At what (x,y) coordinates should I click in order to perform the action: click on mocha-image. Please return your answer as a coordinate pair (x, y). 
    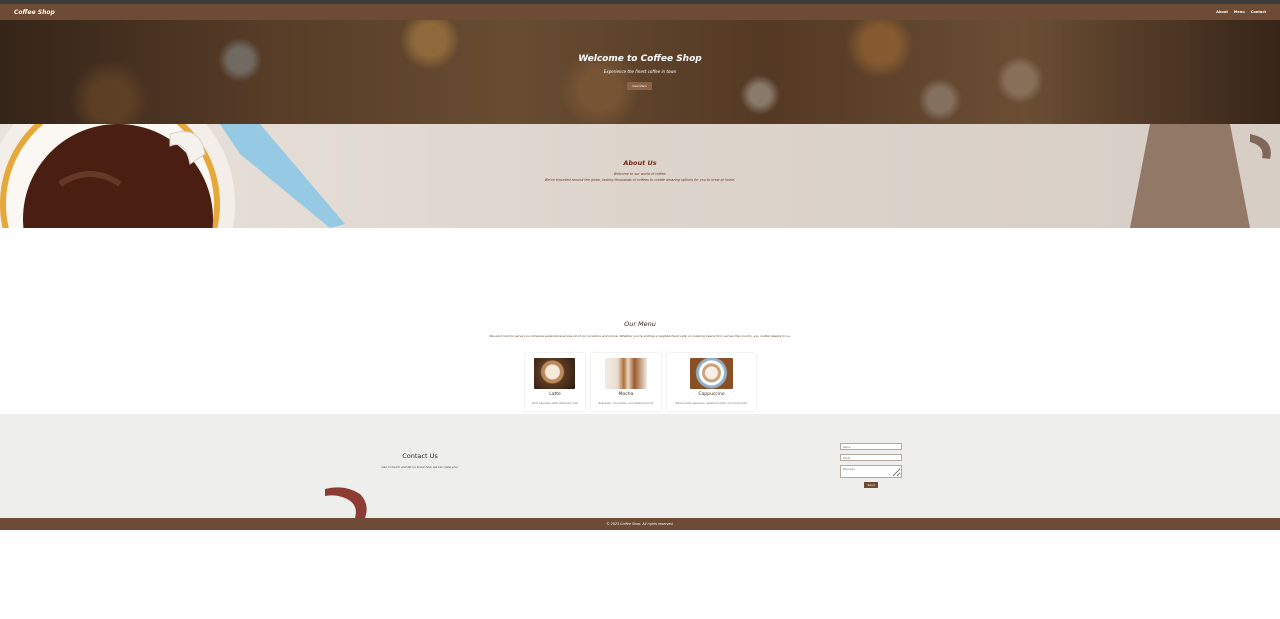
    Looking at the image, I should click on (626, 373).